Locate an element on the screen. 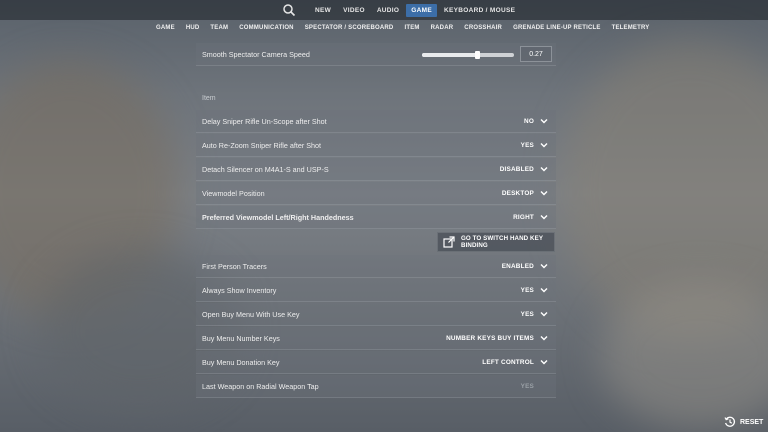 This screenshot has width=768, height=432. setting-row-camera-speed: Smooth Spectator Camera Speed 0.27 is located at coordinates (376, 54).